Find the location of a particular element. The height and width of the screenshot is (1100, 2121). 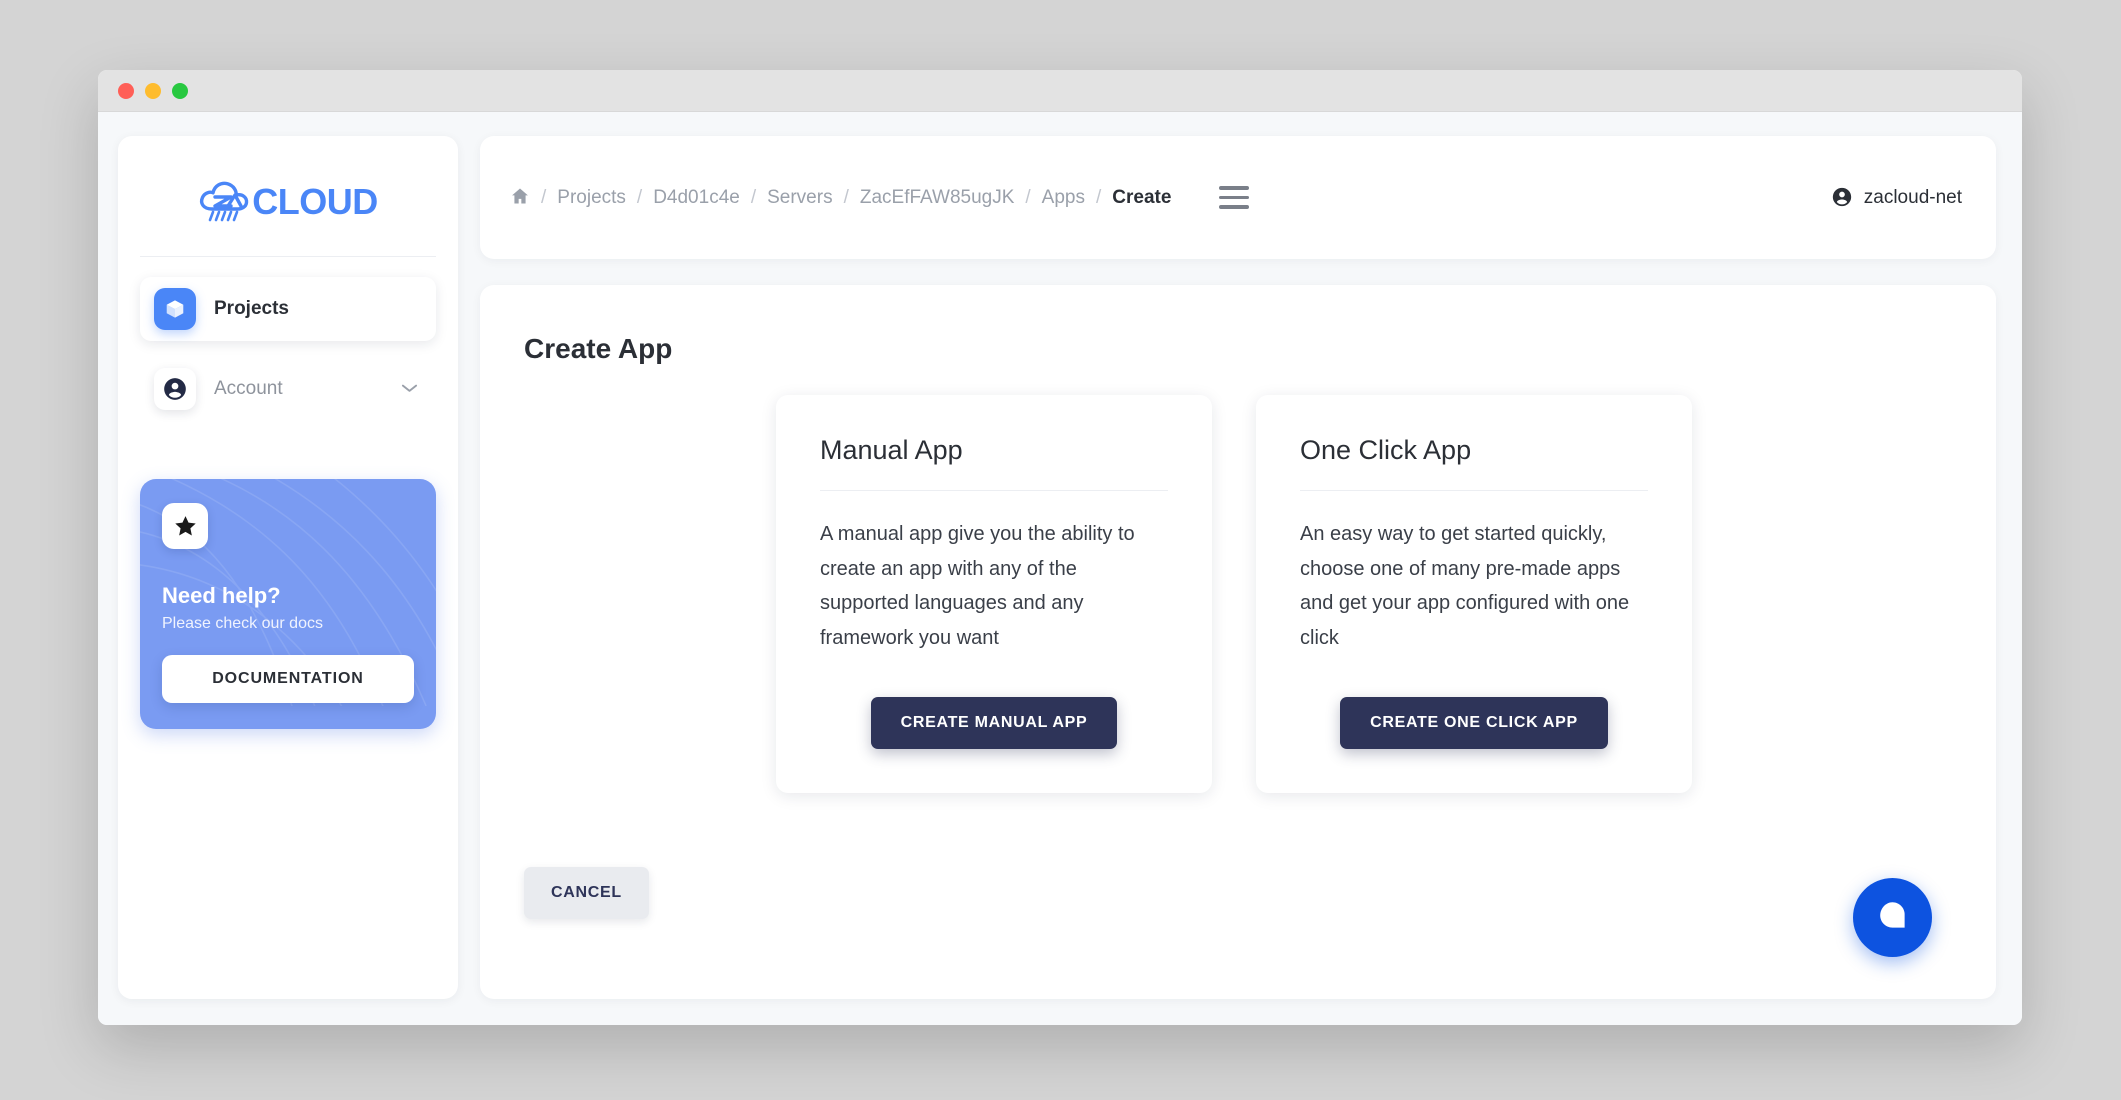

window-titlebar is located at coordinates (1060, 91).